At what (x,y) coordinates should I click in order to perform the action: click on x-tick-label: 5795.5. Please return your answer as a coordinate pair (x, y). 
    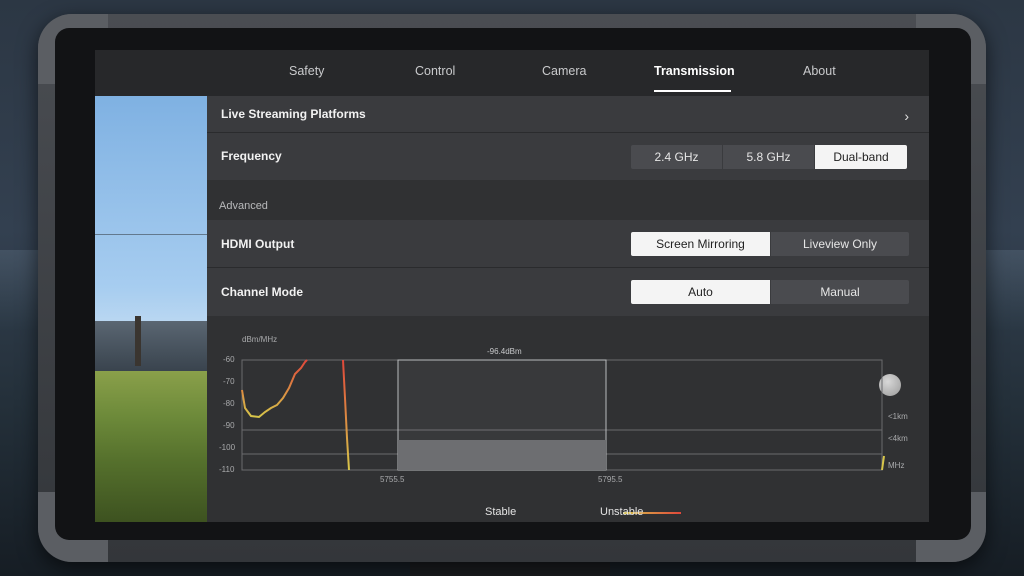
    Looking at the image, I should click on (610, 479).